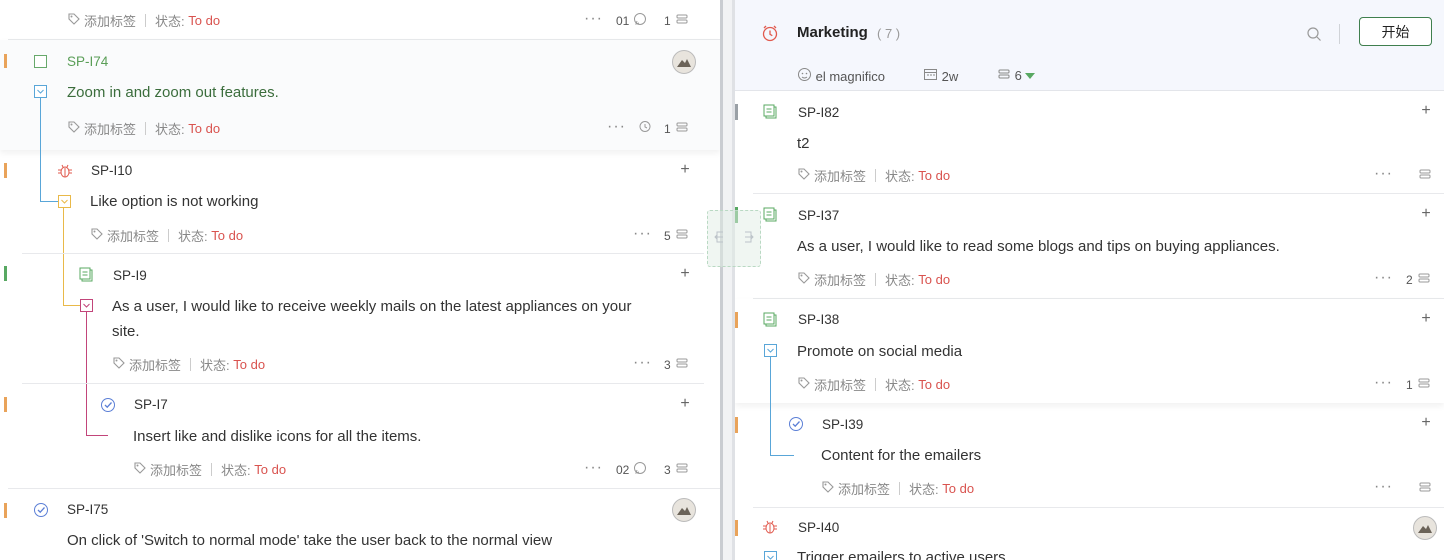 This screenshot has width=1444, height=560. I want to click on item-id: SP-I40, so click(818, 527).